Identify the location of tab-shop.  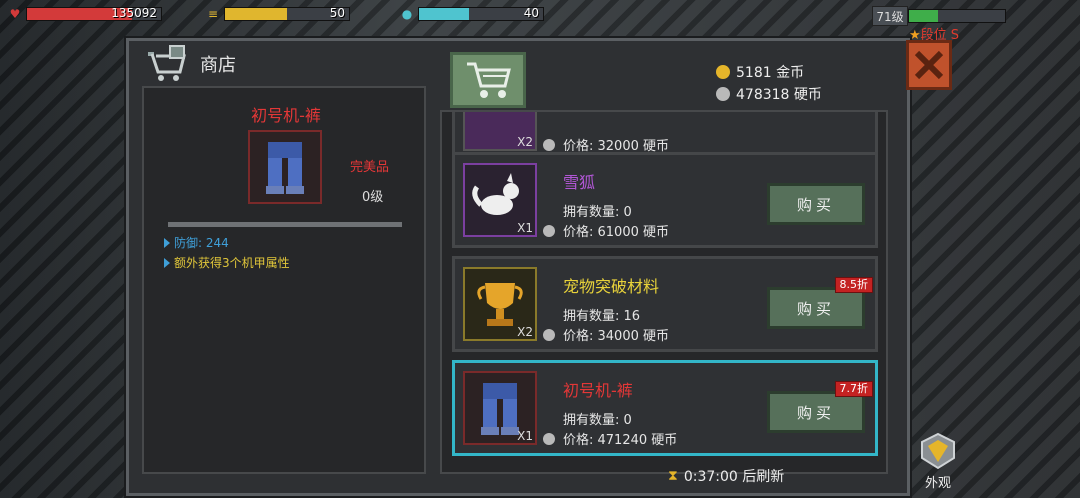
(488, 80).